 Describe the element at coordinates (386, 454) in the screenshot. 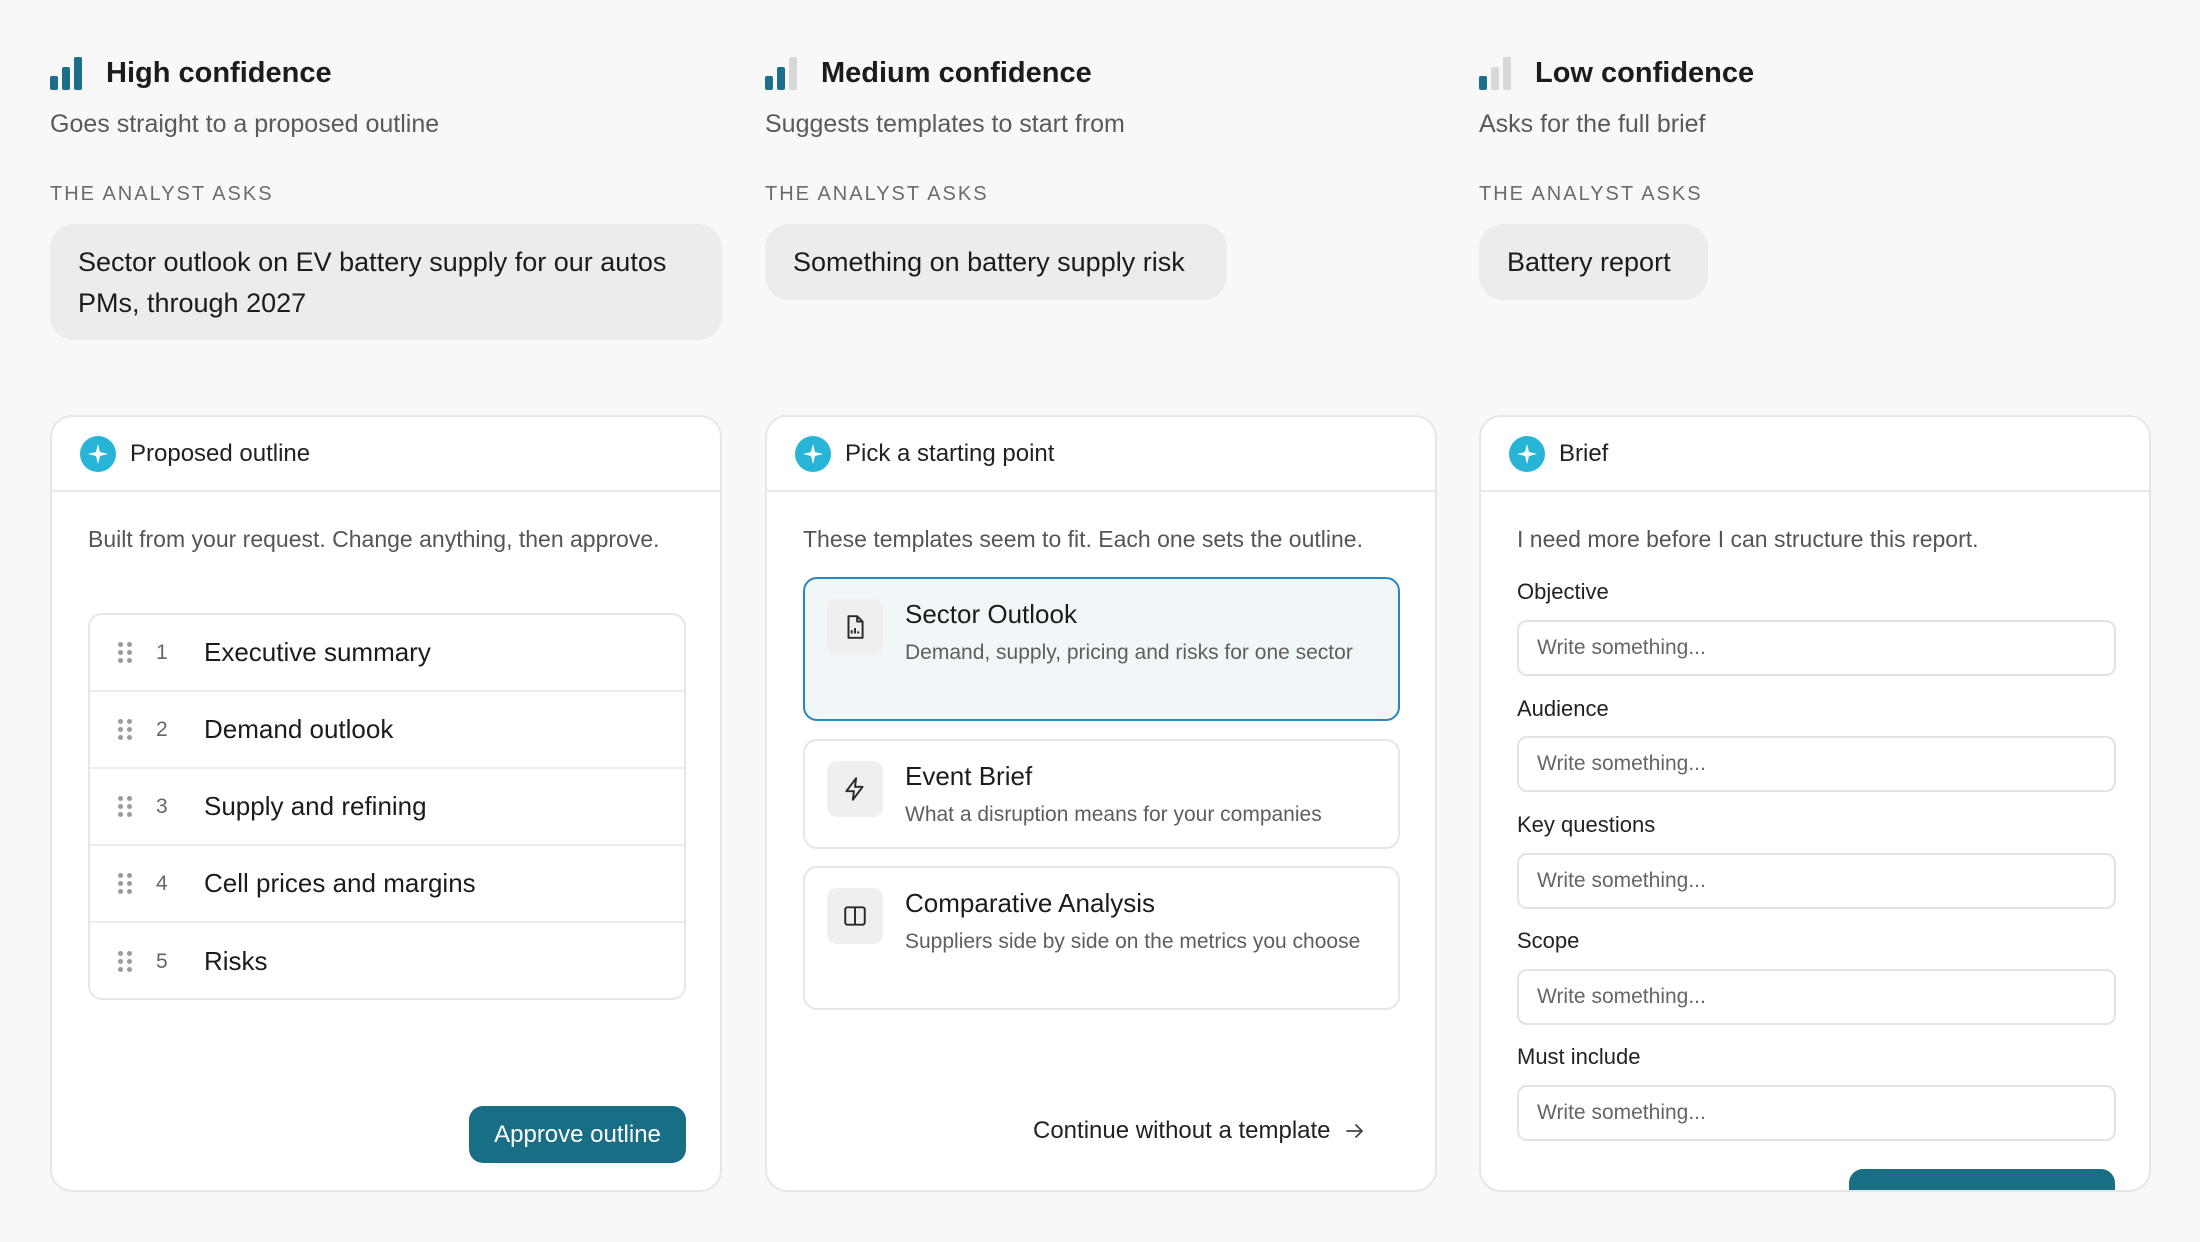

I see `card-header: Proposed outline` at that location.